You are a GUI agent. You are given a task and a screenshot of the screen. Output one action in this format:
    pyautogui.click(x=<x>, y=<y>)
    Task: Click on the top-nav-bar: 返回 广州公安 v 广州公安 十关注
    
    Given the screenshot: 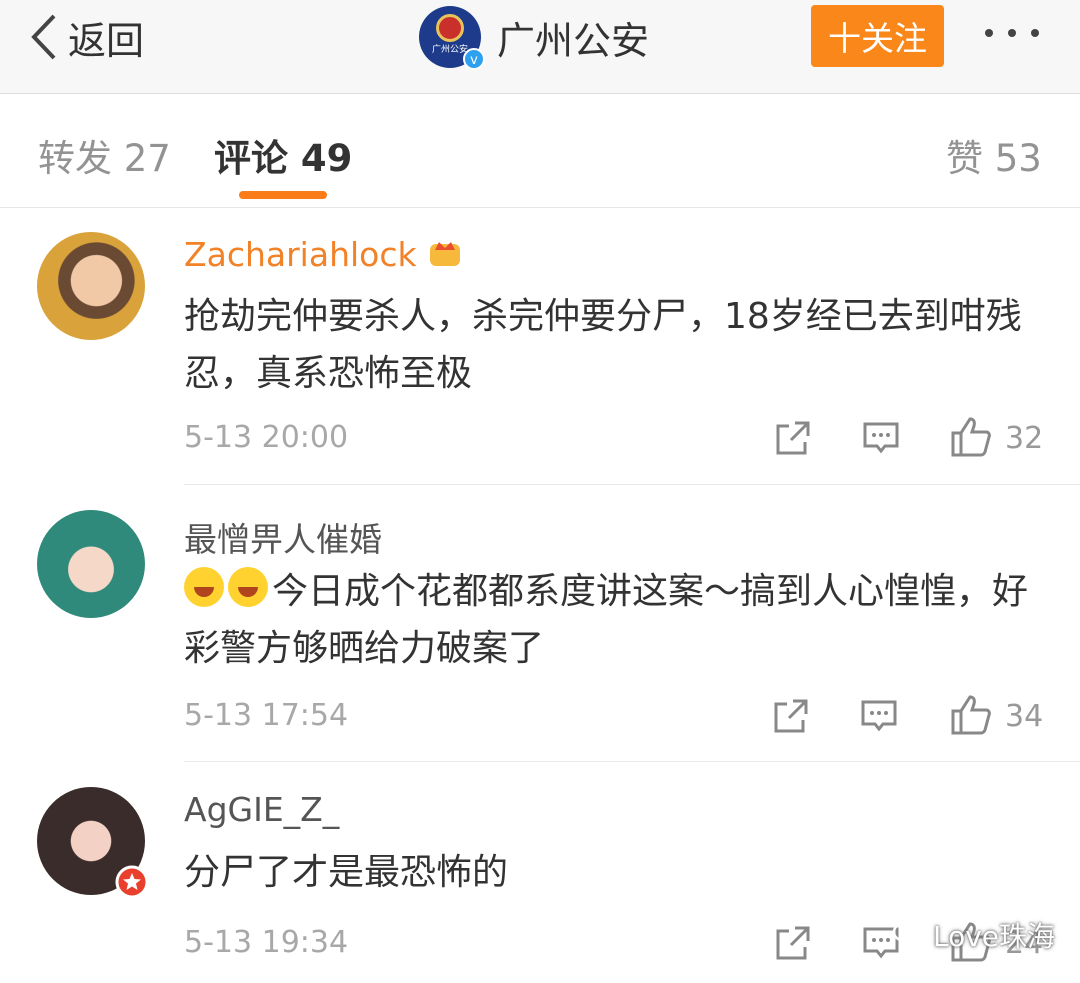 What is the action you would take?
    pyautogui.click(x=540, y=47)
    